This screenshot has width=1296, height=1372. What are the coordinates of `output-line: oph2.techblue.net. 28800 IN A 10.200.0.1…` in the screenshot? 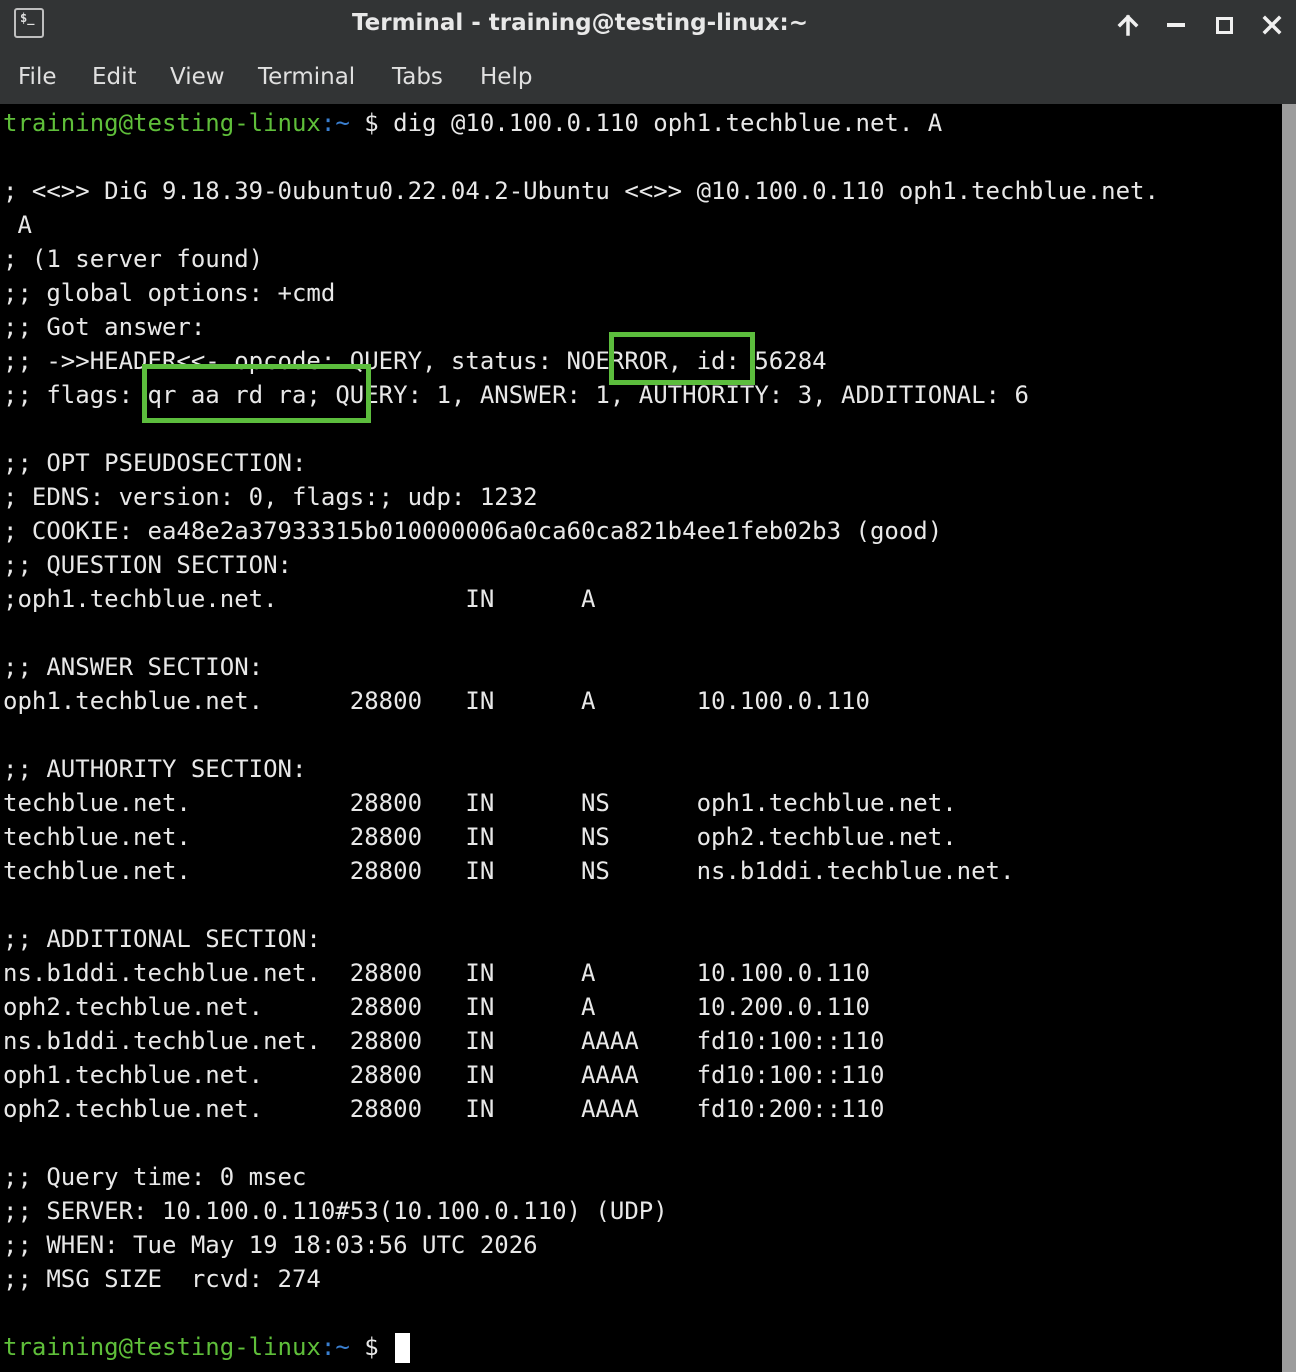 It's located at (436, 1007).